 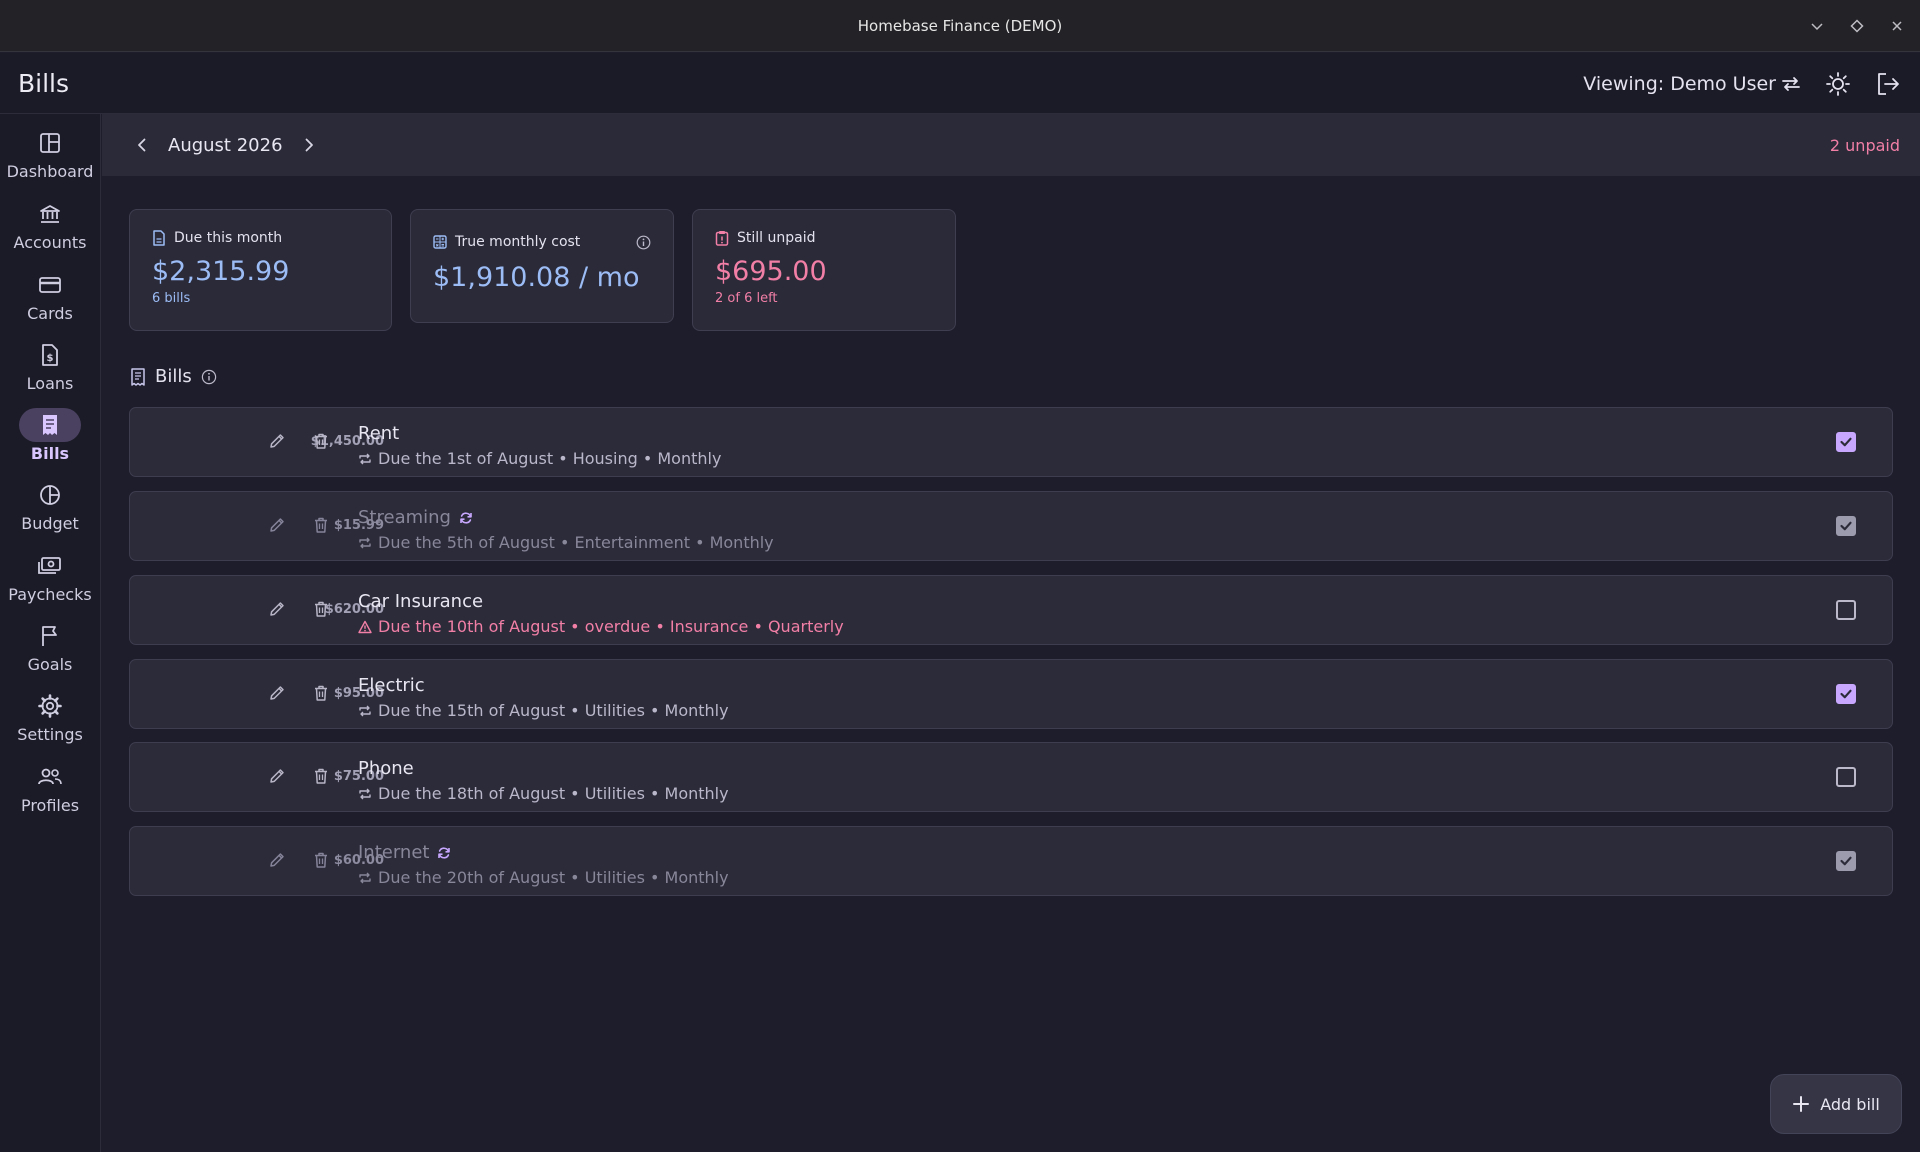 I want to click on sidebar-item-label: Bills, so click(x=50, y=453).